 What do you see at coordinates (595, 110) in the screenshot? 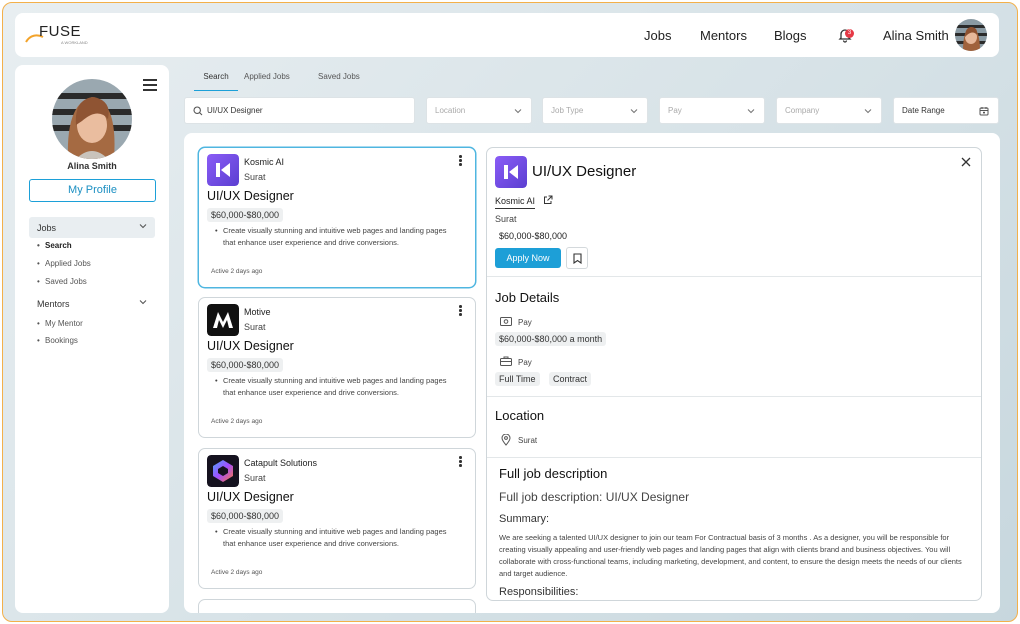
I see `job-type-select: Job Type` at bounding box center [595, 110].